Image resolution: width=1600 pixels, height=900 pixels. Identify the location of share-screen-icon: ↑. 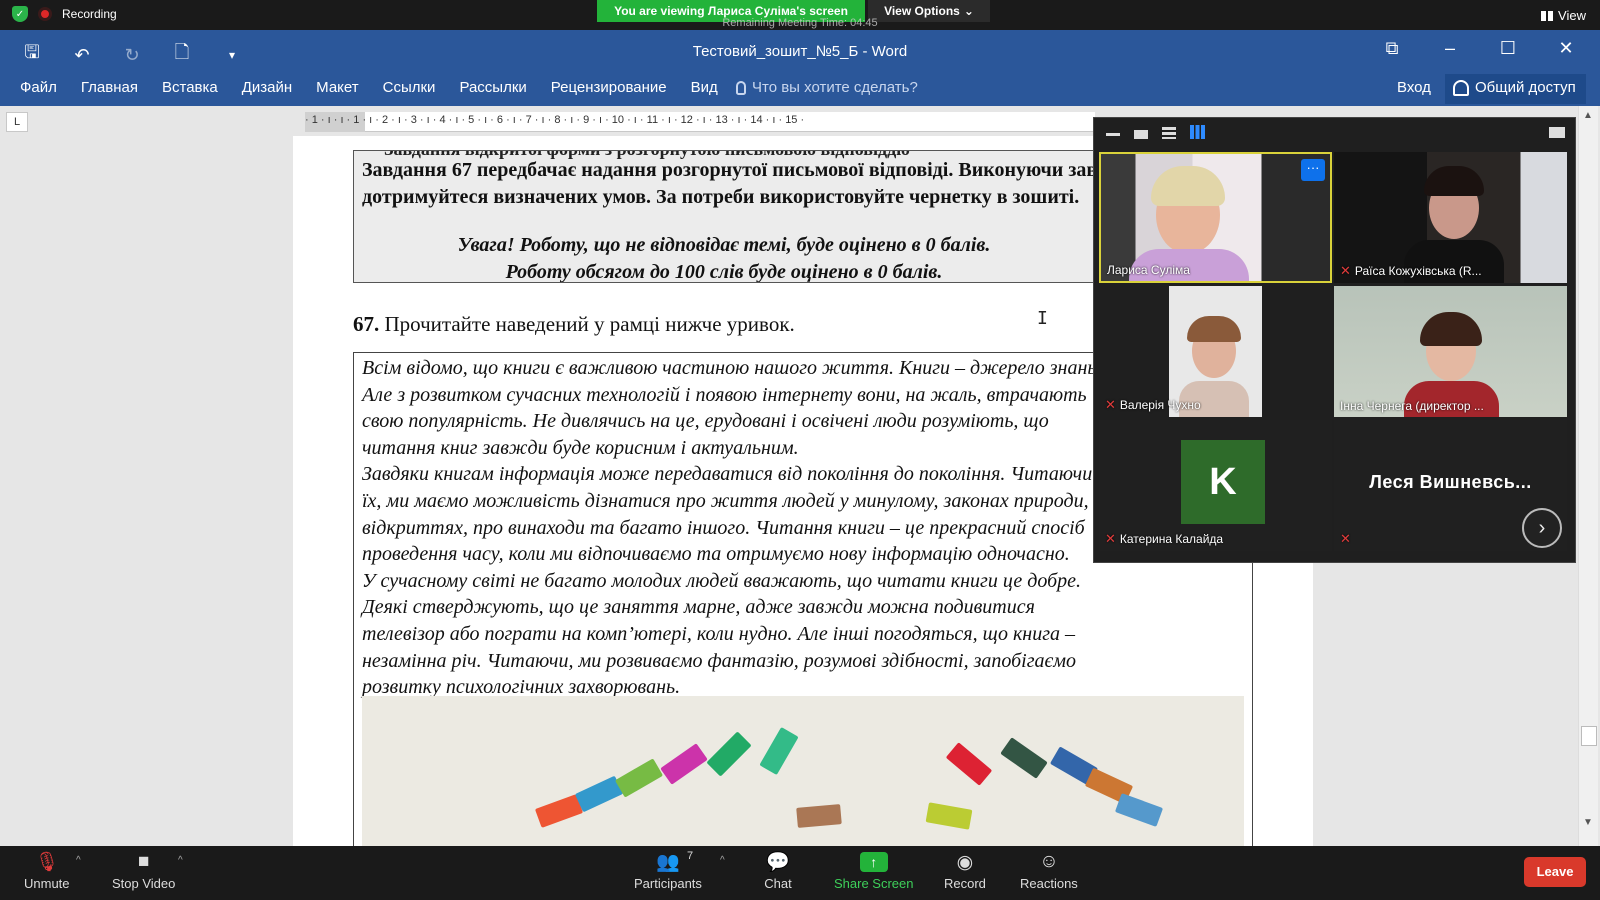
(873, 862).